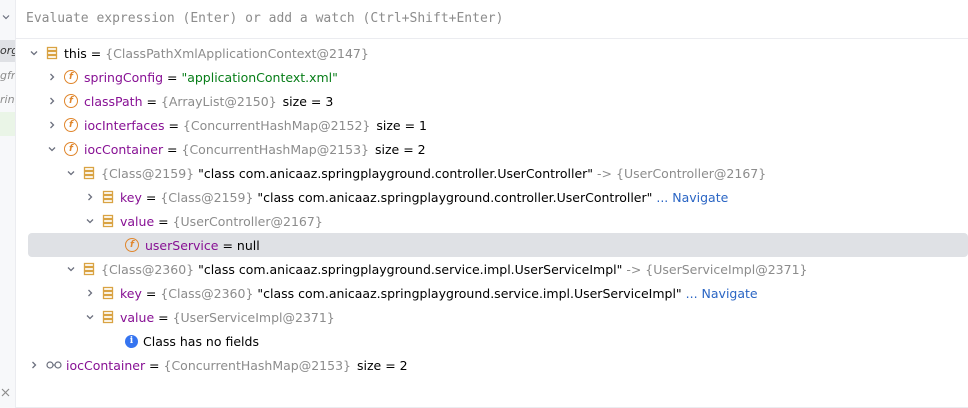 This screenshot has height=408, width=968. Describe the element at coordinates (124, 125) in the screenshot. I see `field-name: iocInterfaces` at that location.